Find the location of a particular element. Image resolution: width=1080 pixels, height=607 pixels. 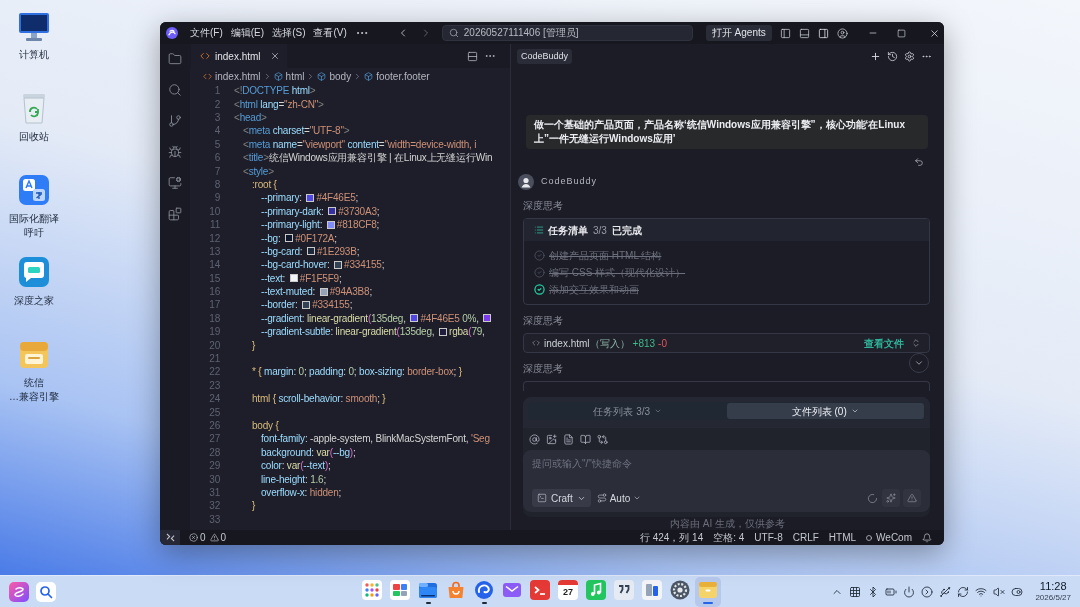

maximize-icon is located at coordinates (901, 33).